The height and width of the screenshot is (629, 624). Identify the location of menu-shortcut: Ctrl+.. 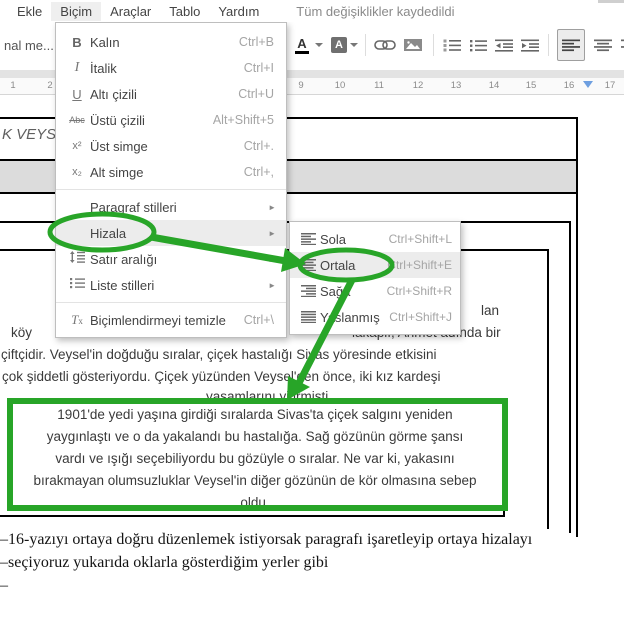
(258, 146).